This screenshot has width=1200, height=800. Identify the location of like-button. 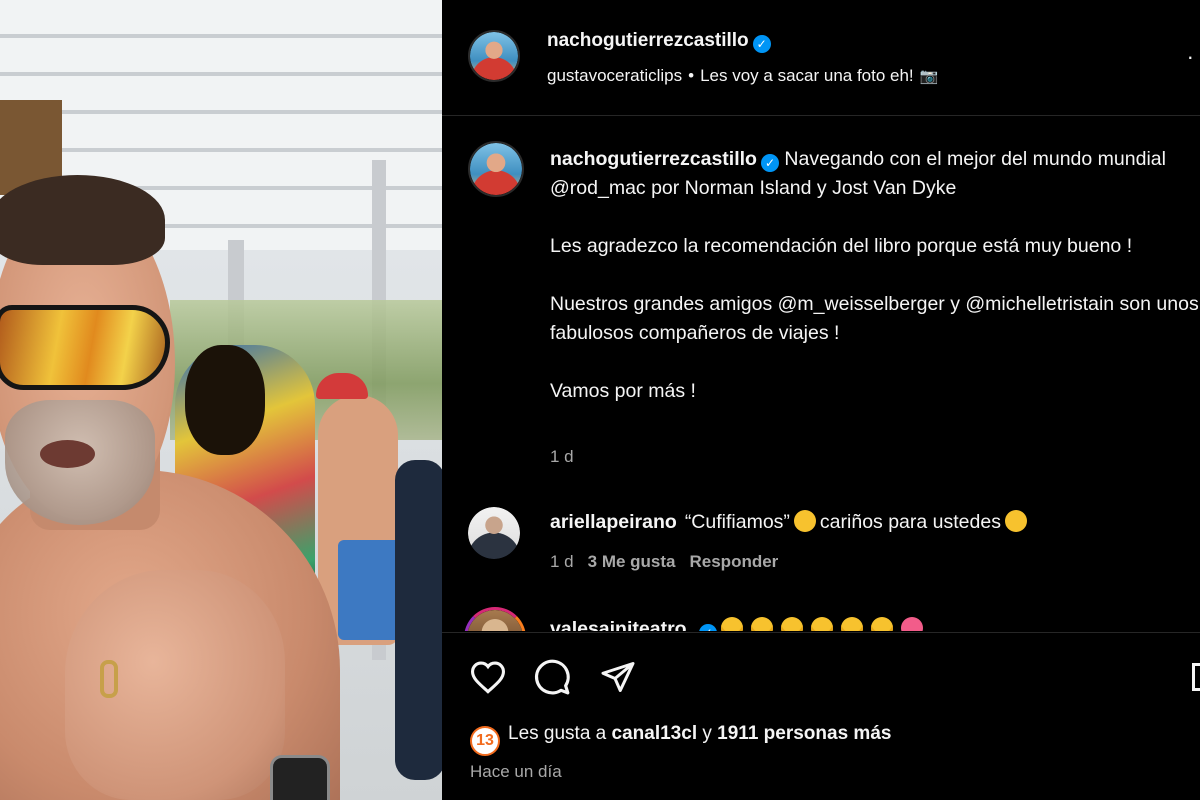
(488, 677).